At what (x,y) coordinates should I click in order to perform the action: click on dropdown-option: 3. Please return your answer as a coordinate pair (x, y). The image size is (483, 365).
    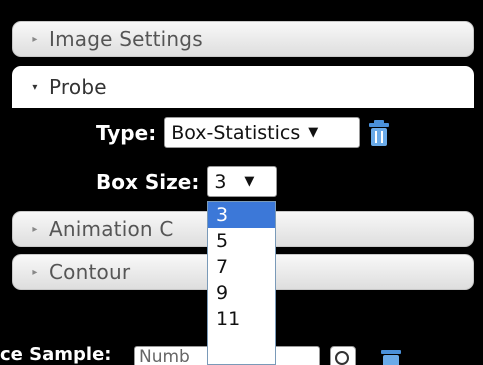
    Looking at the image, I should click on (241, 215).